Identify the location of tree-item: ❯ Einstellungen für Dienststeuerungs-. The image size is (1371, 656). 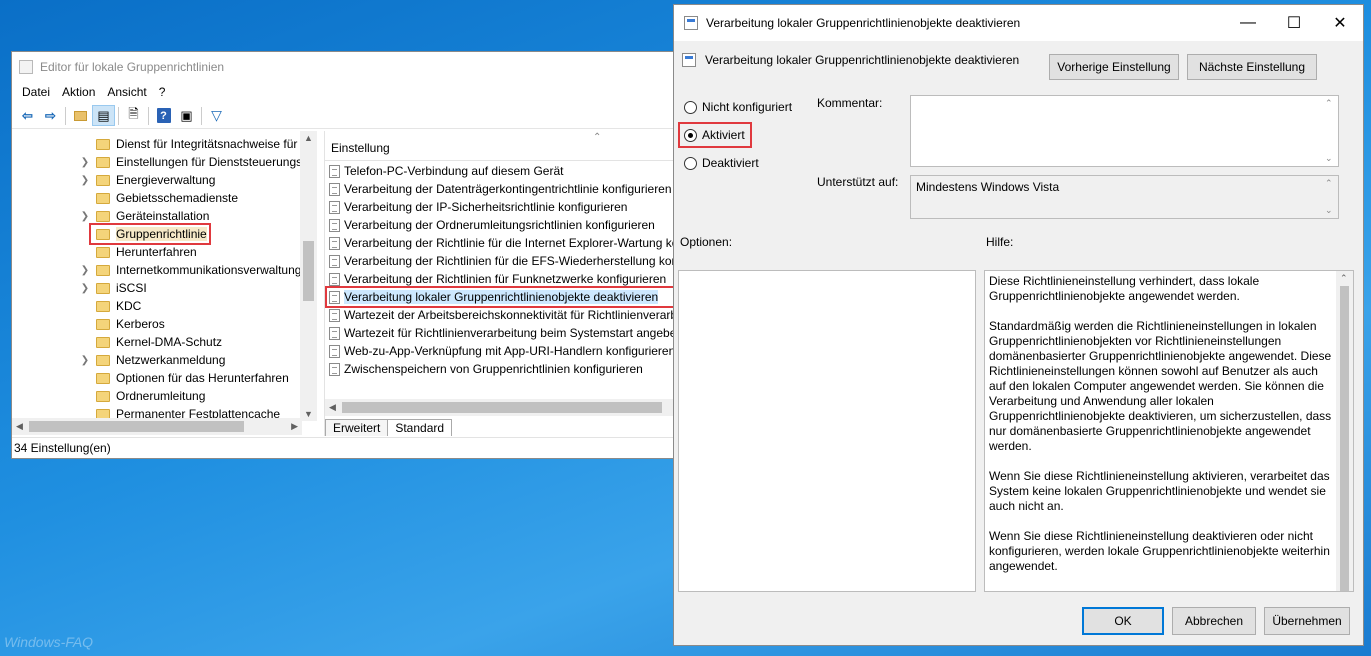
(192, 162).